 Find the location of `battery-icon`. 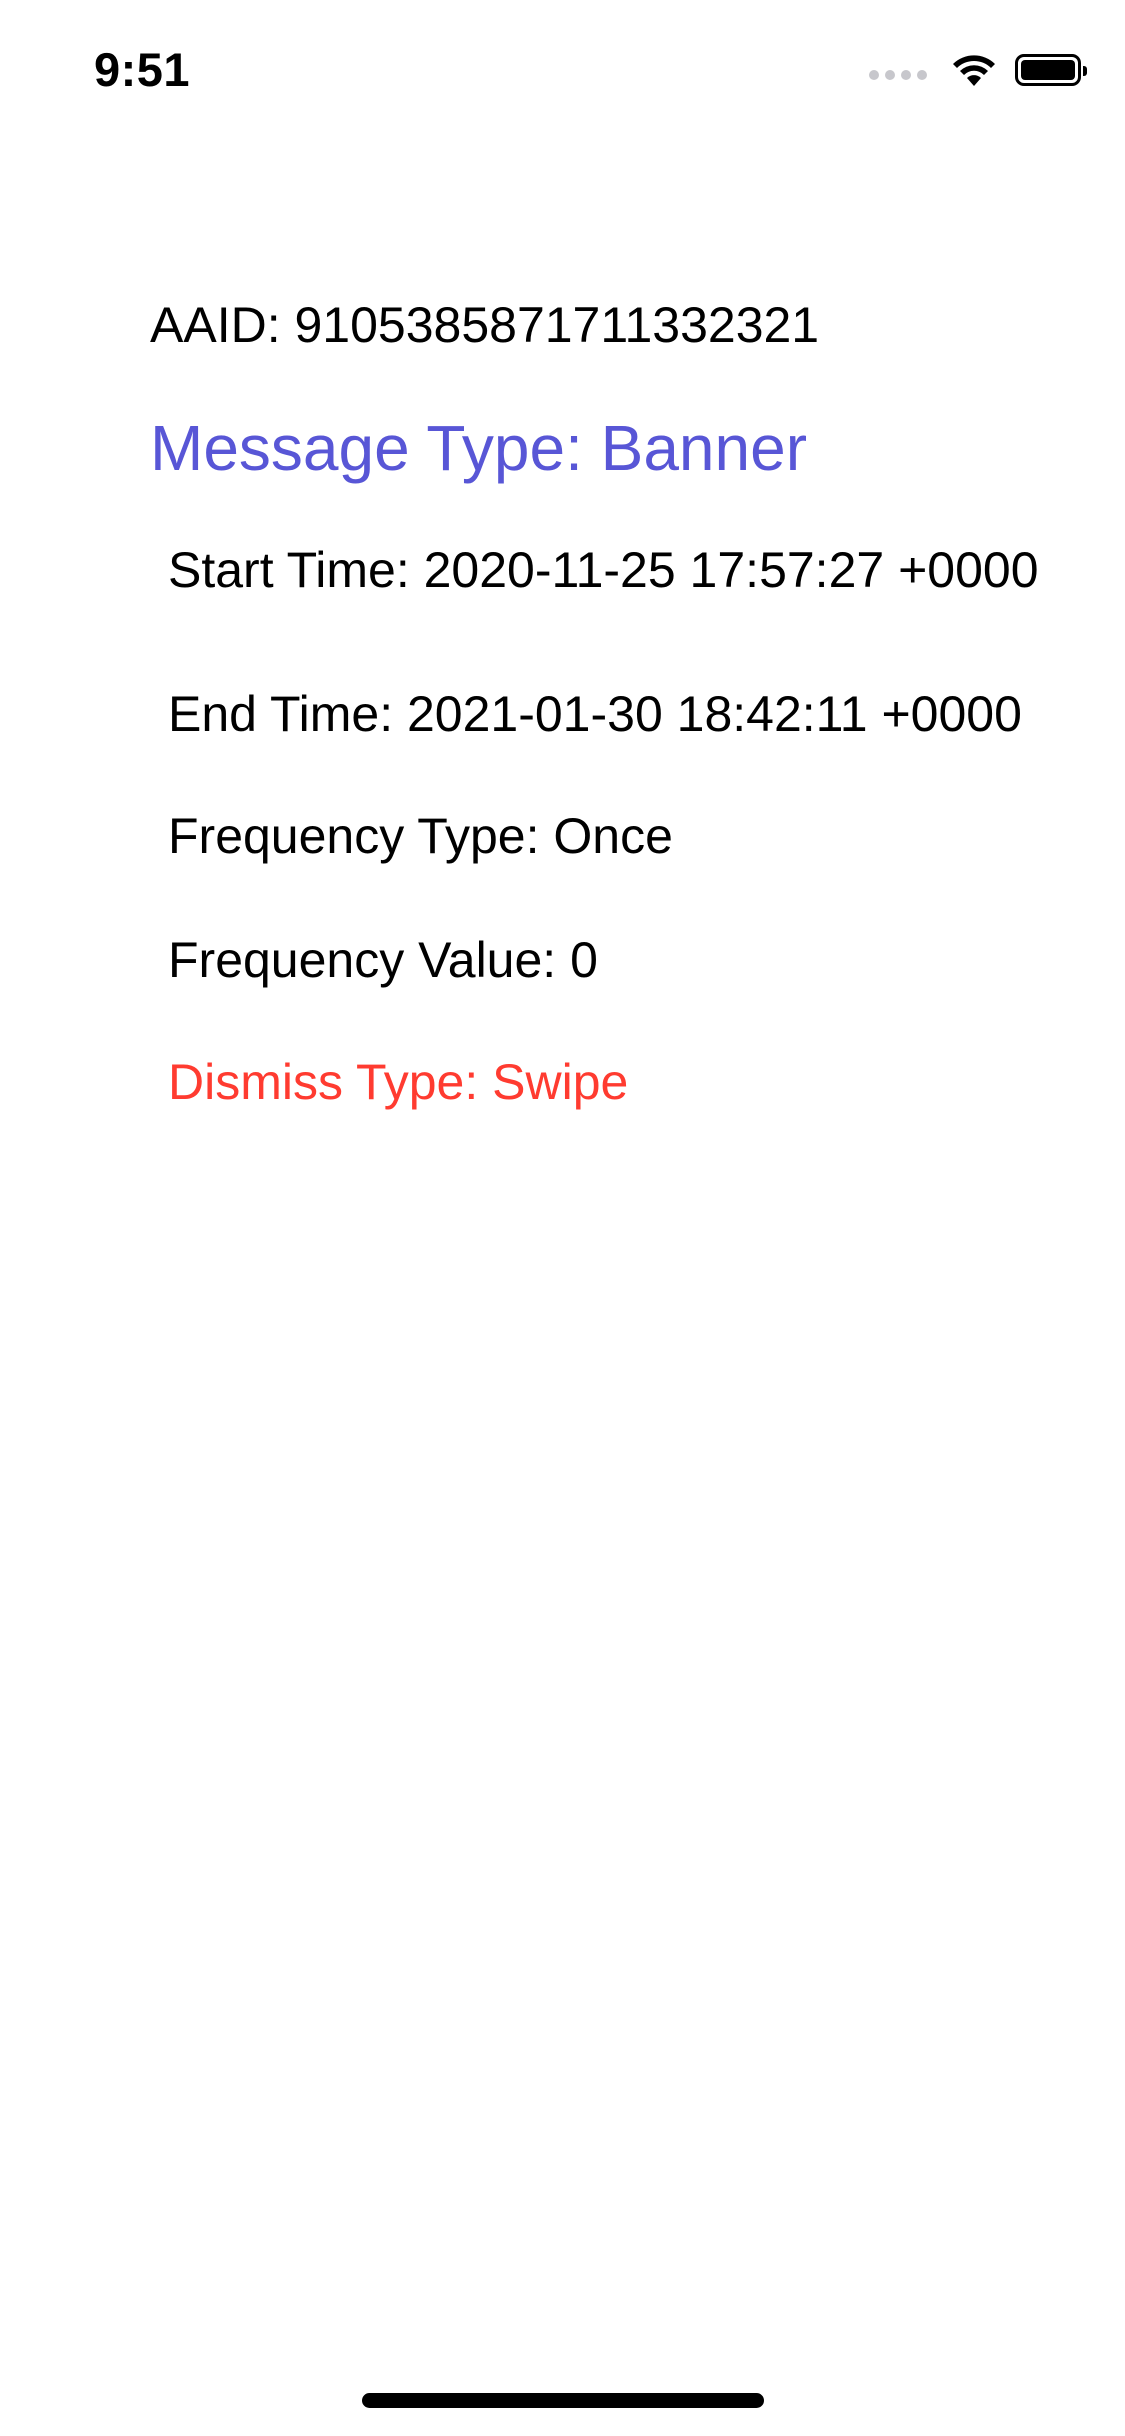

battery-icon is located at coordinates (1051, 70).